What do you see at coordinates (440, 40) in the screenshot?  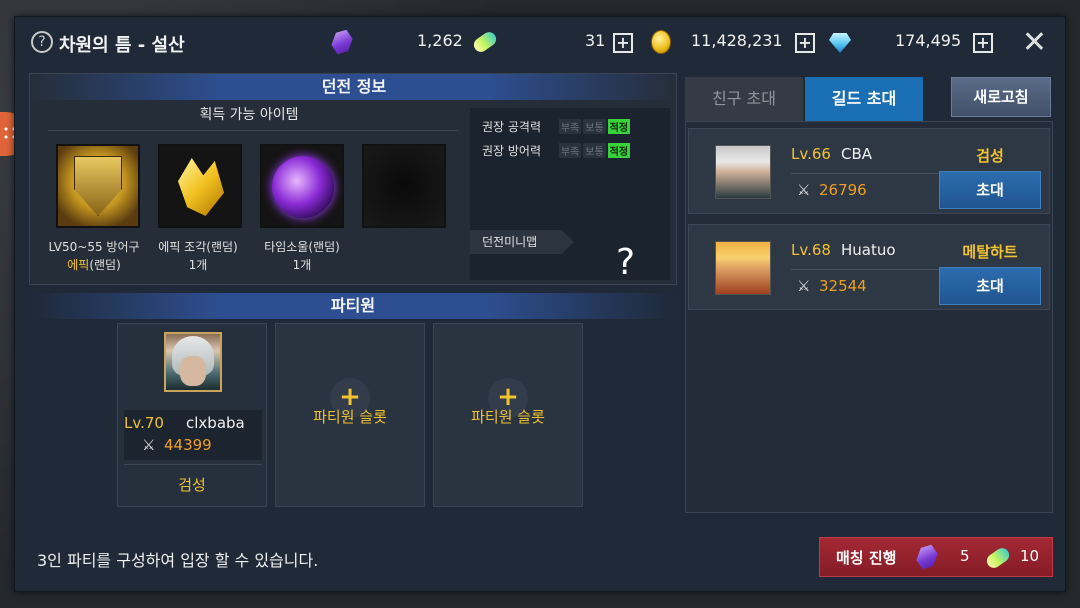 I see `crystal-count: 1,262` at bounding box center [440, 40].